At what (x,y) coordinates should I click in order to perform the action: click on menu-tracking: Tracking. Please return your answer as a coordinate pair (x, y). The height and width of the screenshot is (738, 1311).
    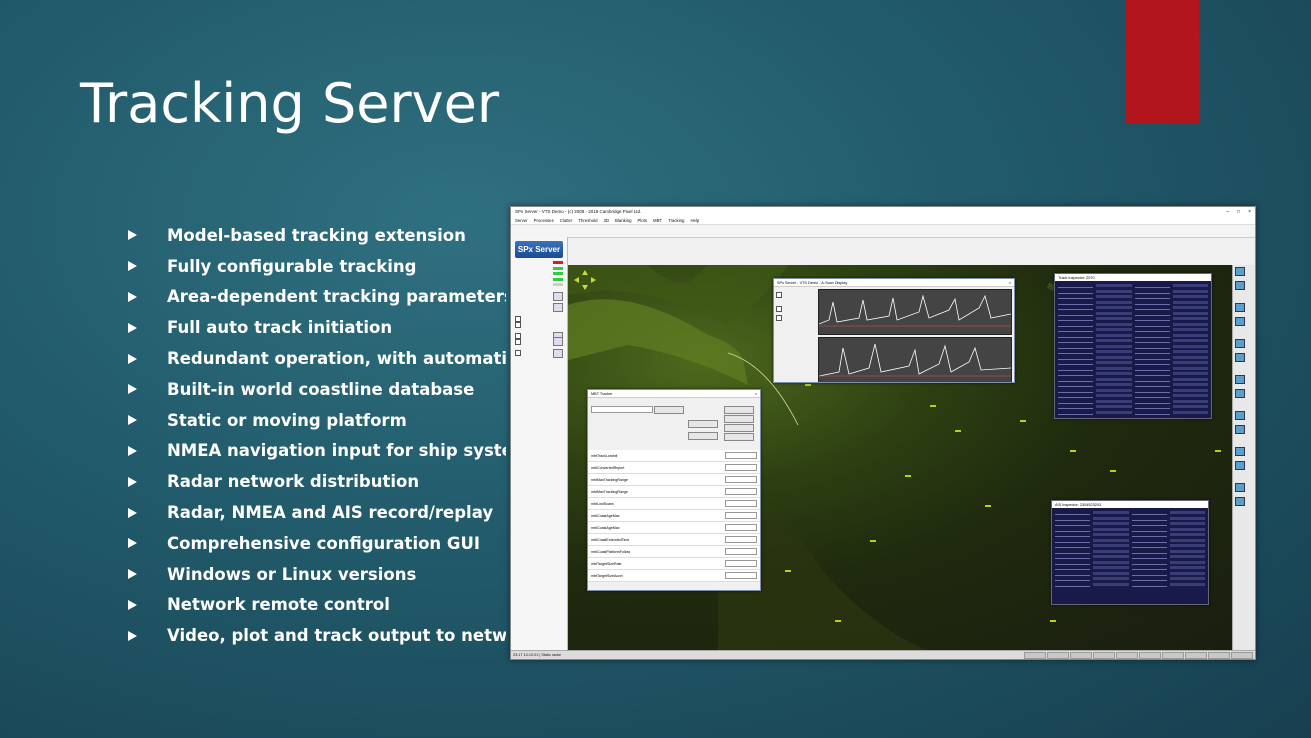
    Looking at the image, I should click on (676, 220).